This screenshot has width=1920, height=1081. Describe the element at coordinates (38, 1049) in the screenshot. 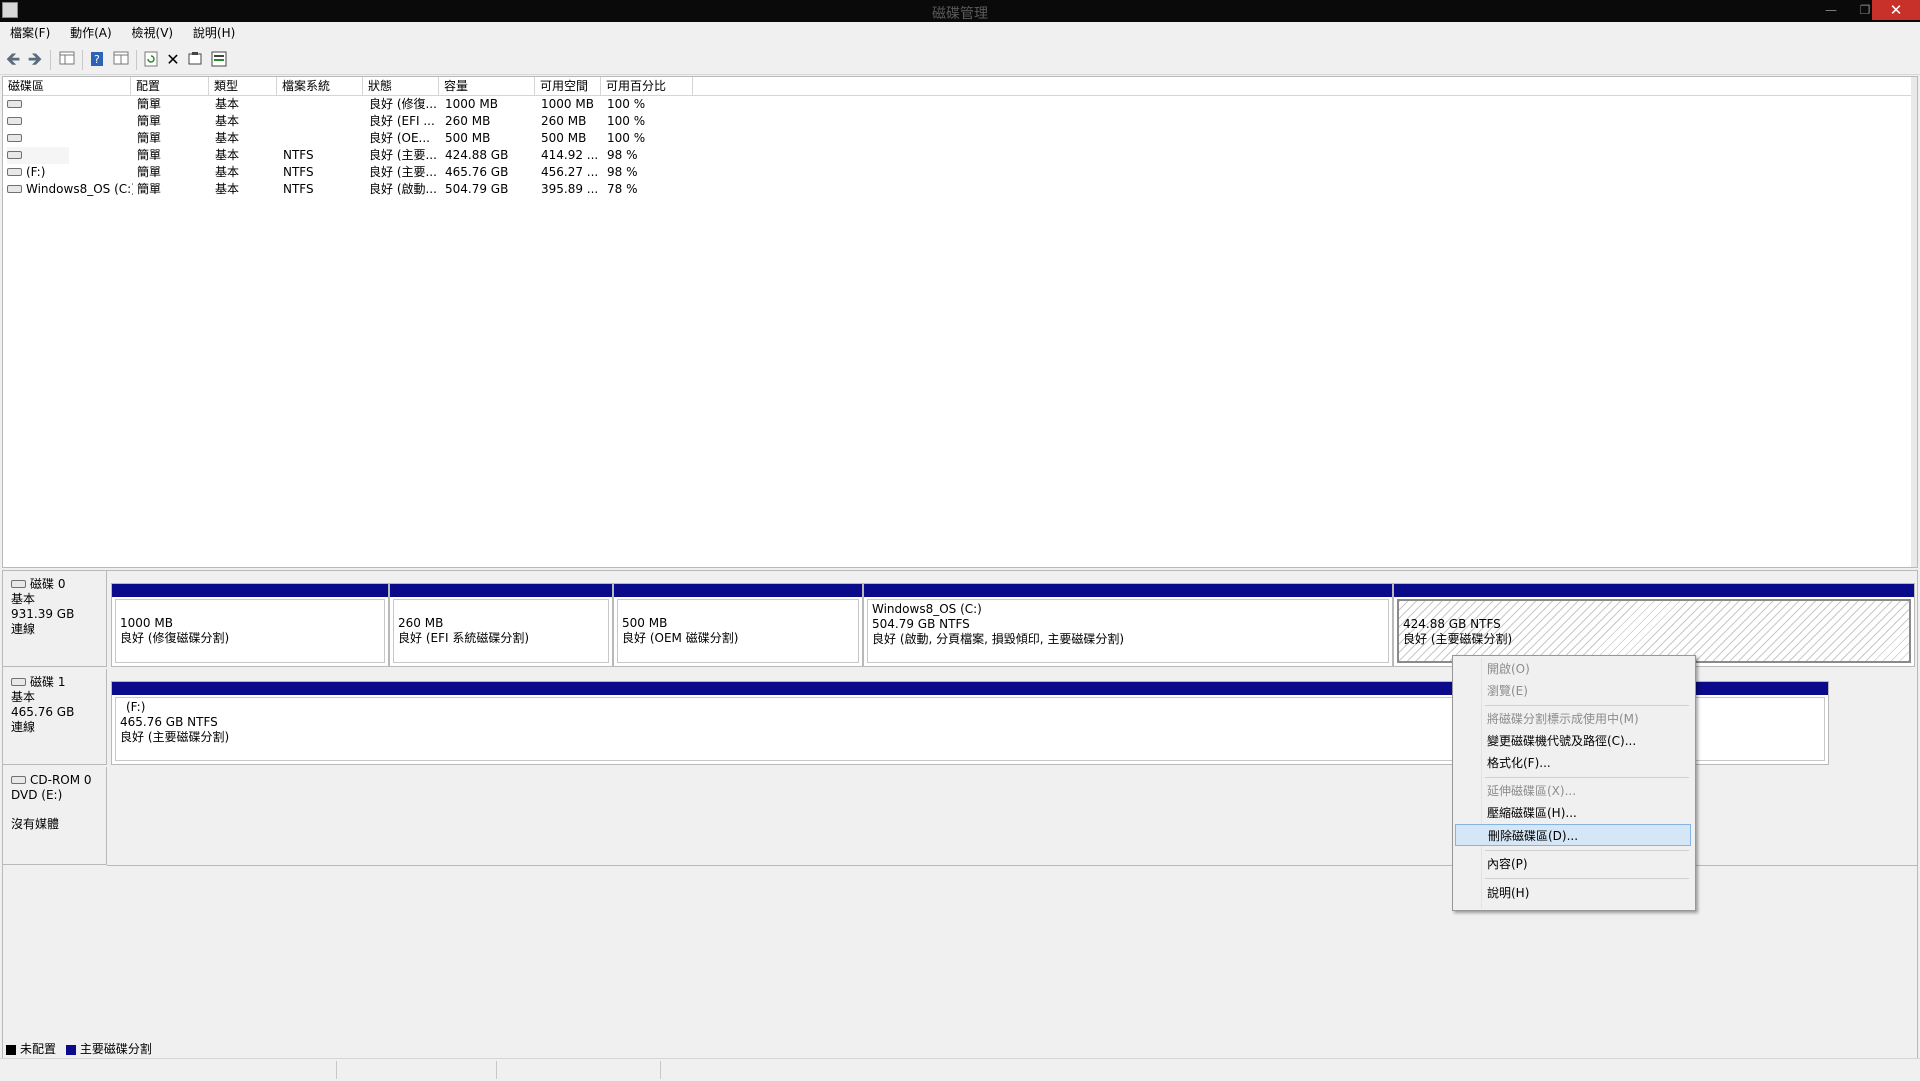

I see `legend-unallocated: 未配置` at that location.